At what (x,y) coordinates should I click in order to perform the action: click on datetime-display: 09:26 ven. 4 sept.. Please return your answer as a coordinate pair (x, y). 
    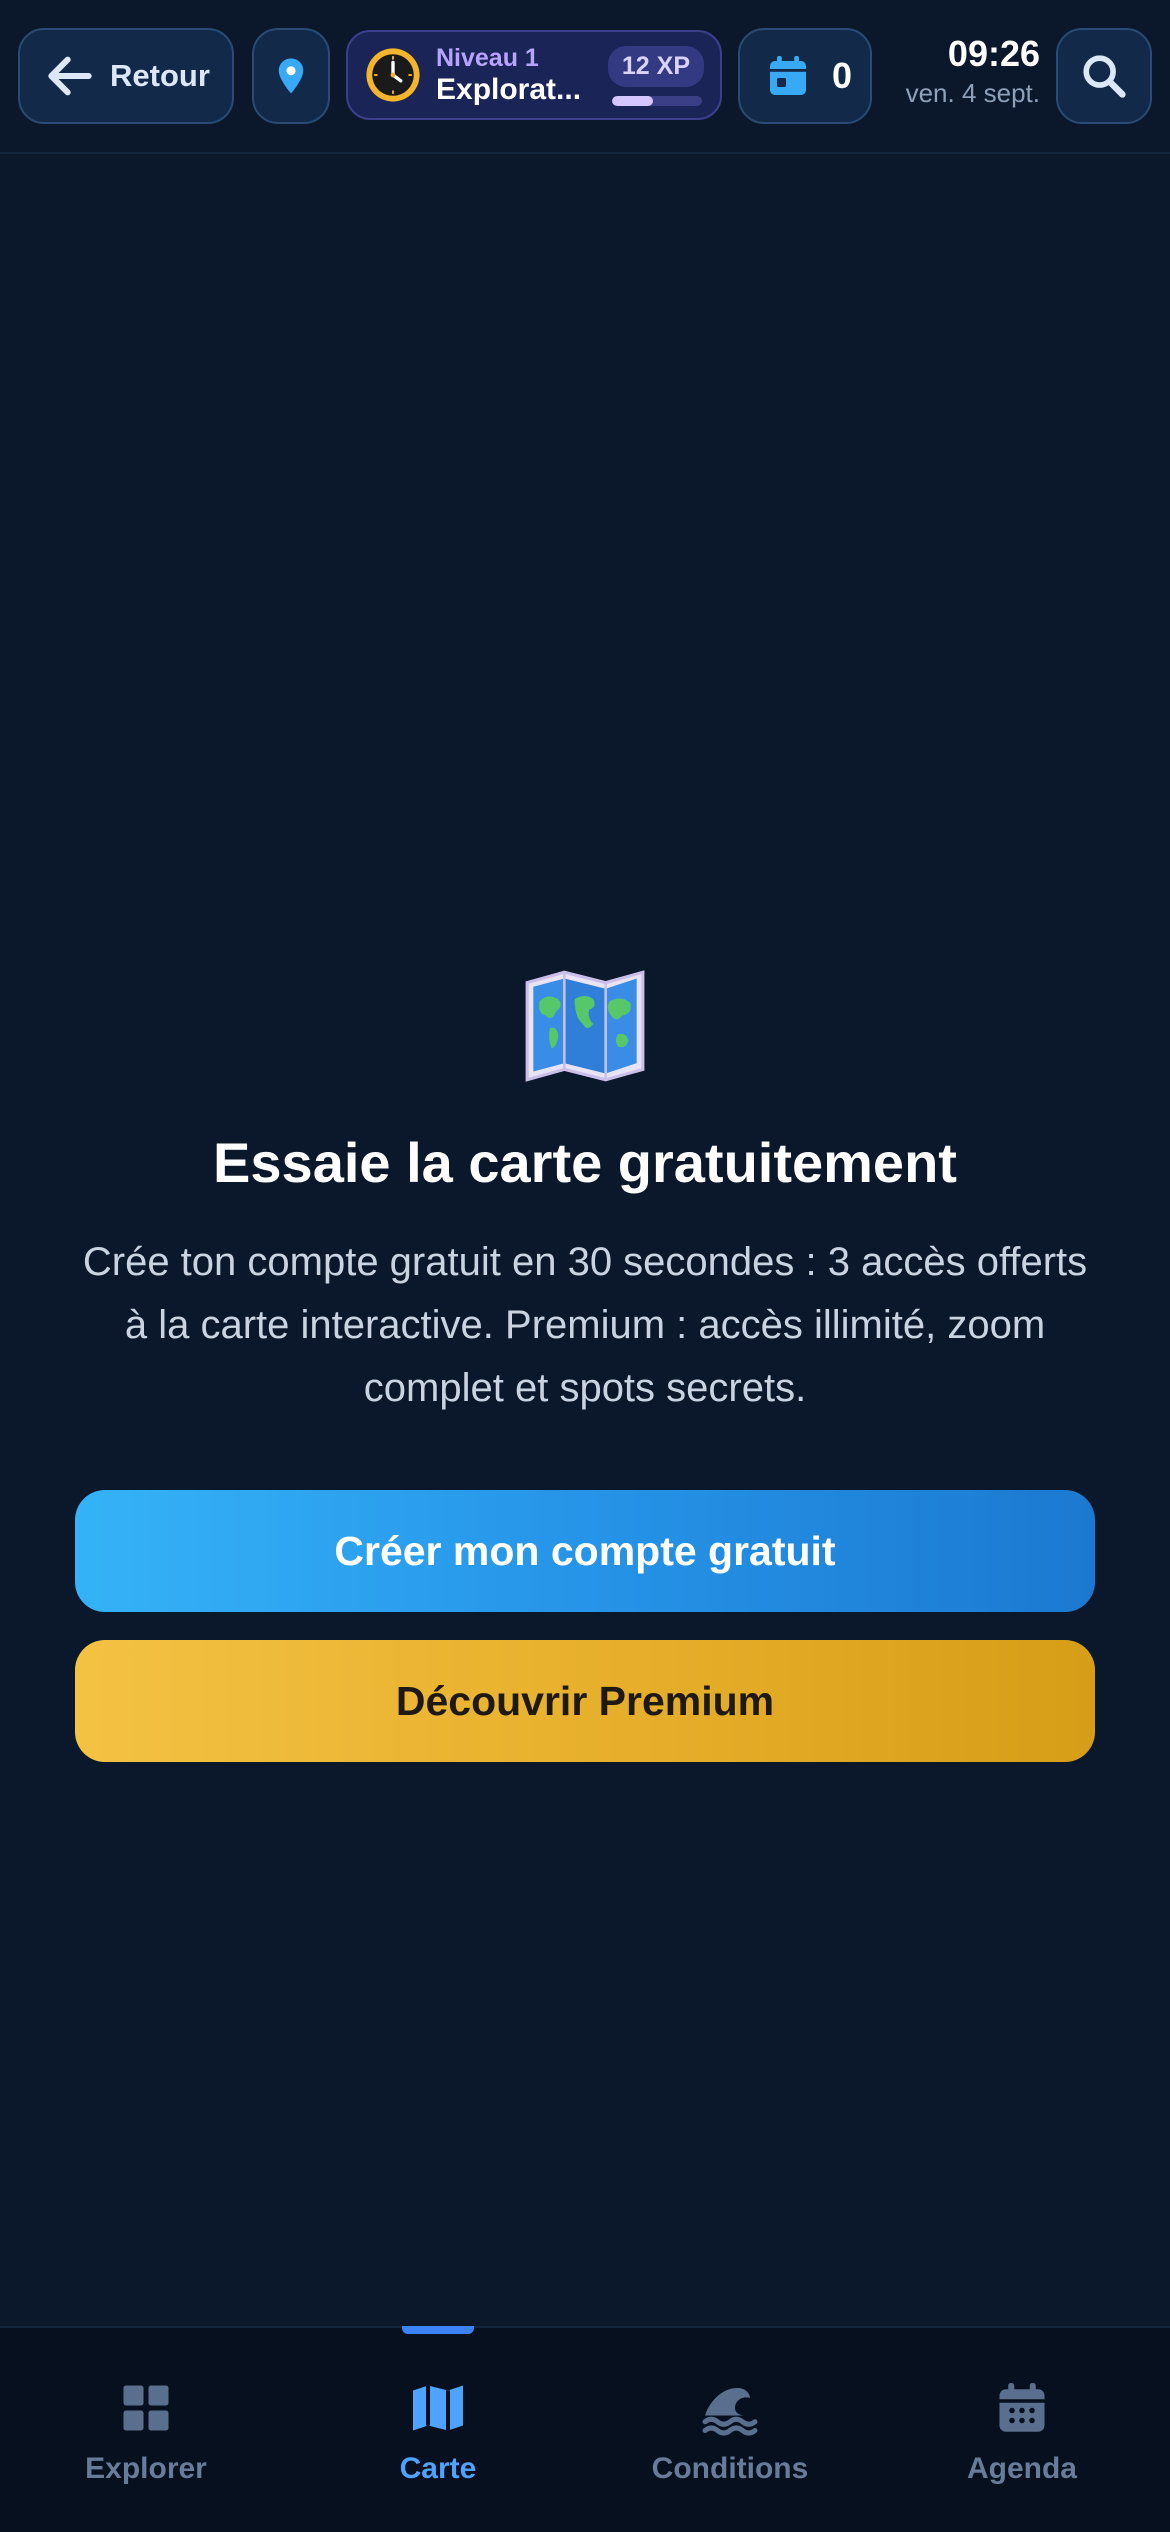
    Looking at the image, I should click on (960, 70).